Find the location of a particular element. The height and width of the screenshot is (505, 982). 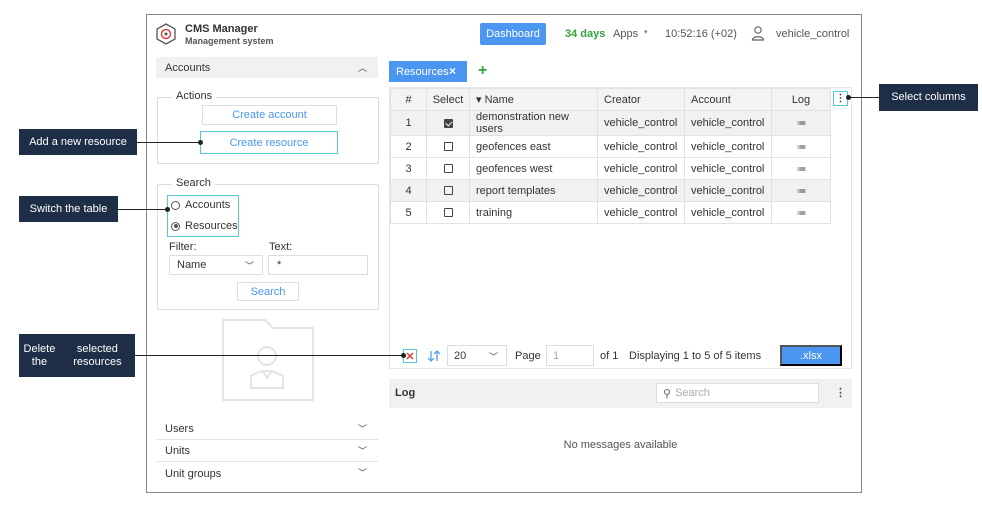

sidebar-section-units: Units ﹀ is located at coordinates (267, 451).